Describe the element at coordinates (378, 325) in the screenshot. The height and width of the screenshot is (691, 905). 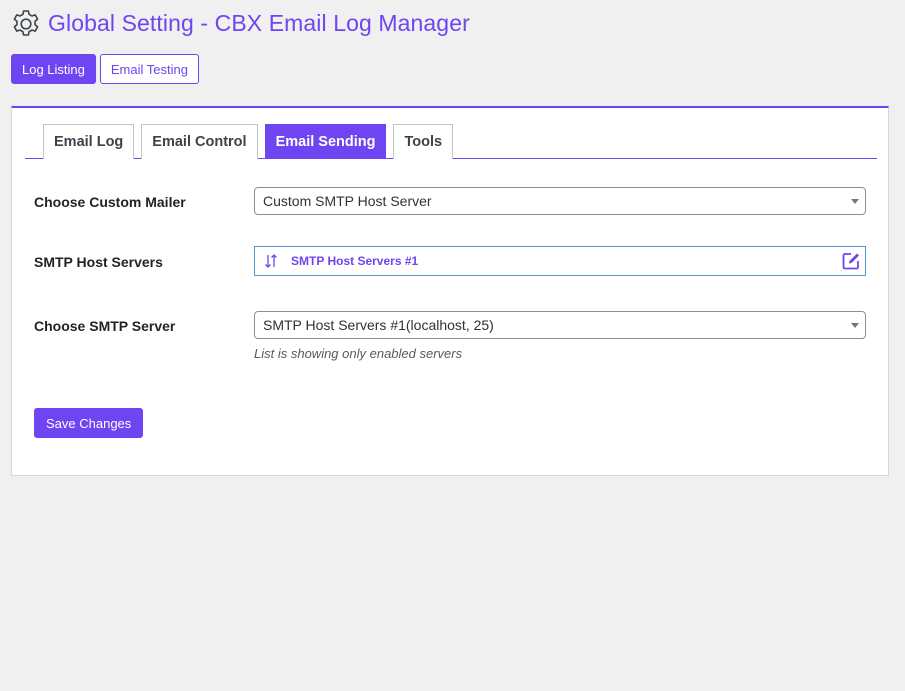
I see `smtp-server-value: SMTP Host Servers #1(localhost, 25)` at that location.